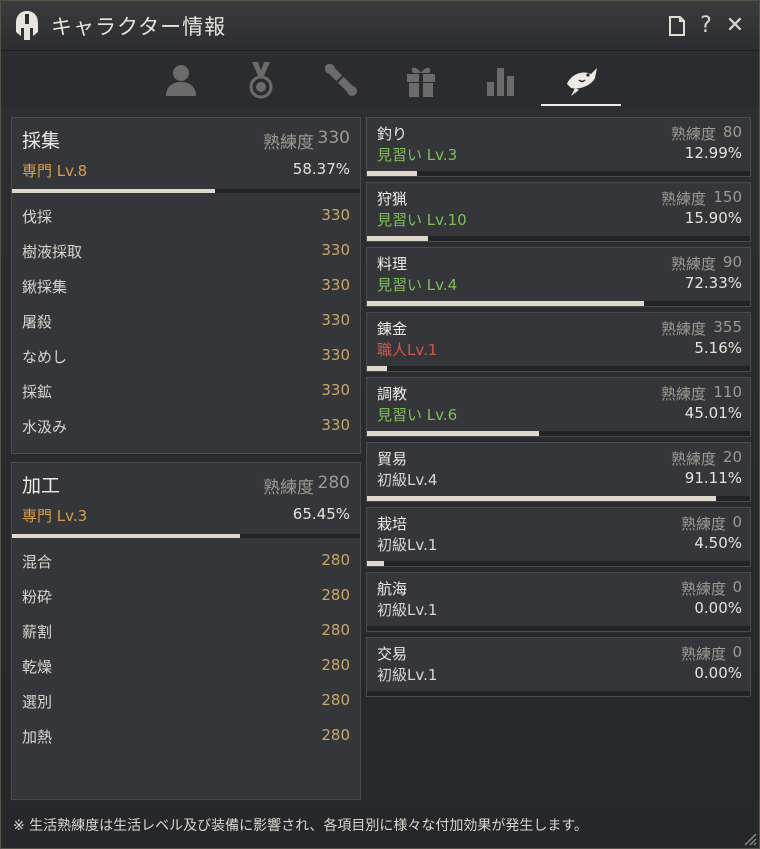 Image resolution: width=760 pixels, height=849 pixels. What do you see at coordinates (333, 483) in the screenshot?
I see `mastery-value: 280` at bounding box center [333, 483].